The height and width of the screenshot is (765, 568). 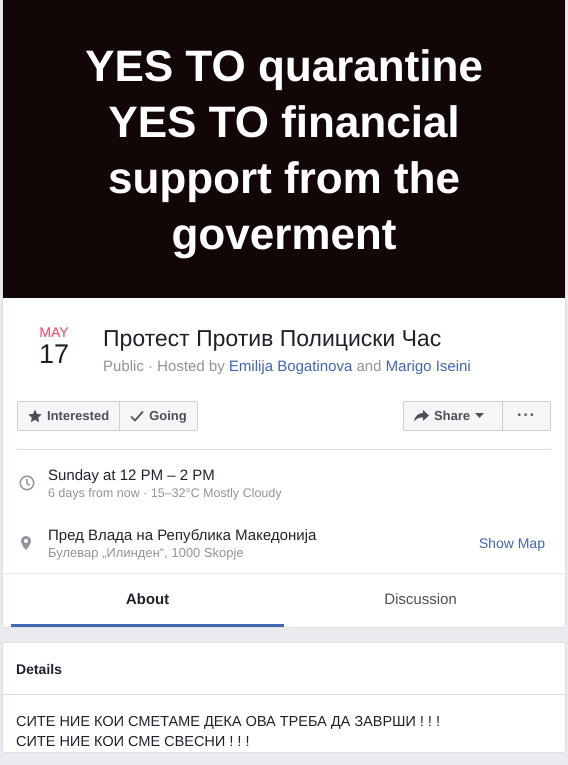 What do you see at coordinates (229, 722) in the screenshot?
I see `details-text-line: СИТЕ НИЕ КОИ СМЕТАМЕ ДЕКА ОВА ТРЕБА ДА ЗАВРШИ ! ! !` at bounding box center [229, 722].